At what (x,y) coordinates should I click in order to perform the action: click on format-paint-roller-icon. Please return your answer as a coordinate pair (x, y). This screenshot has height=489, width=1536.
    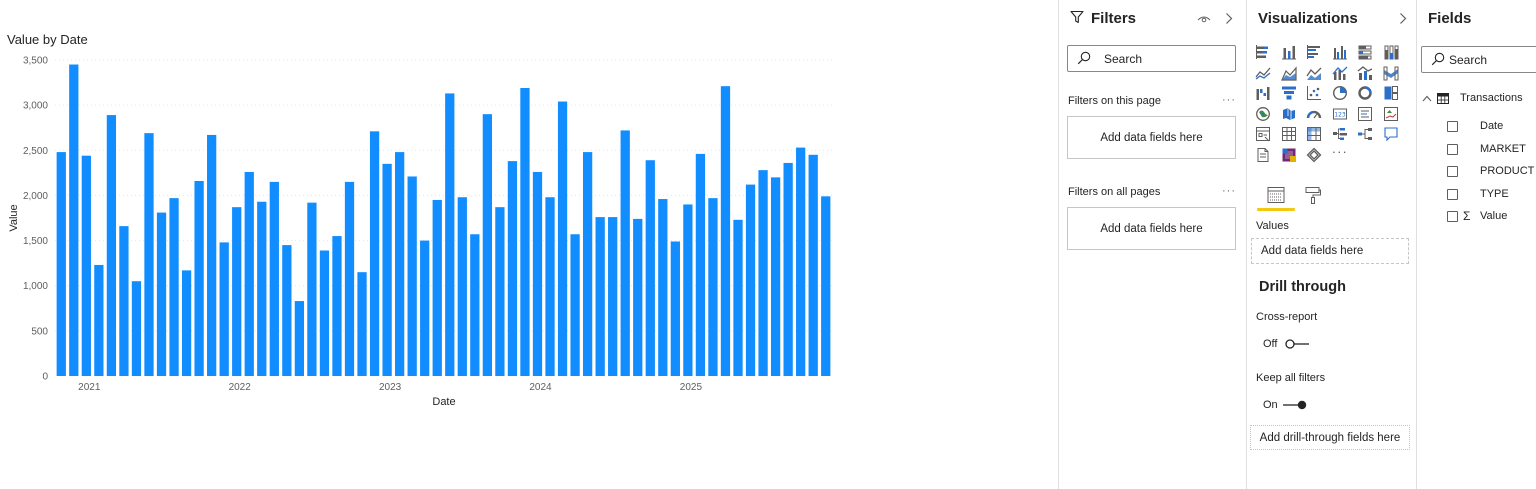
    Looking at the image, I should click on (1313, 195).